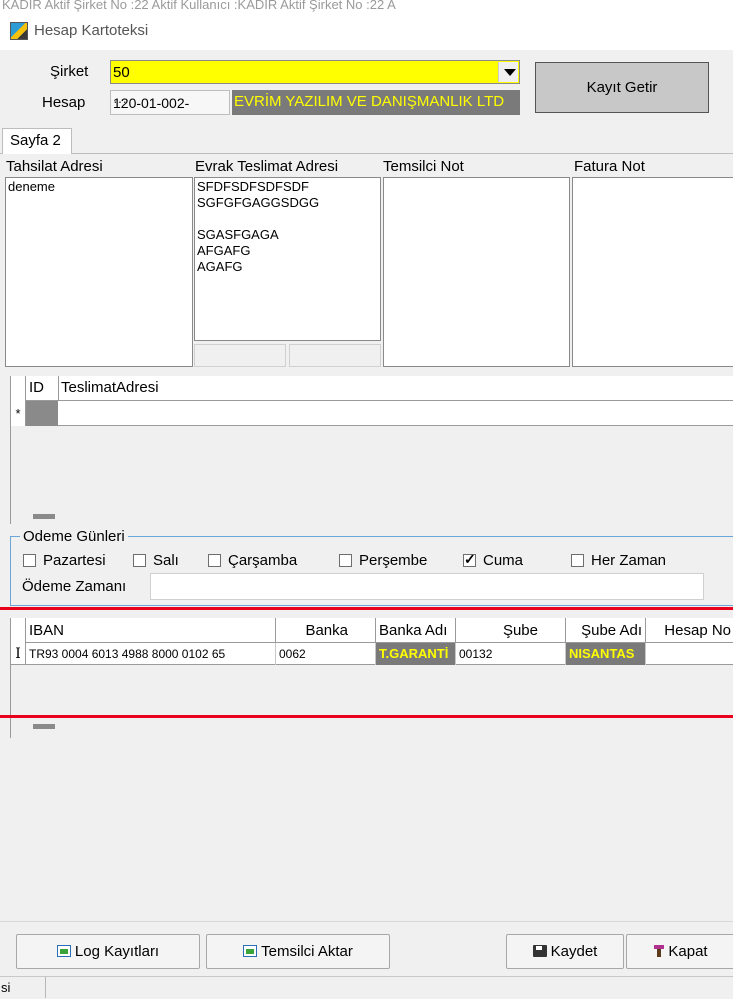 The image size is (733, 999). I want to click on odeme-gunleri-label: Odeme Günleri, so click(74, 536).